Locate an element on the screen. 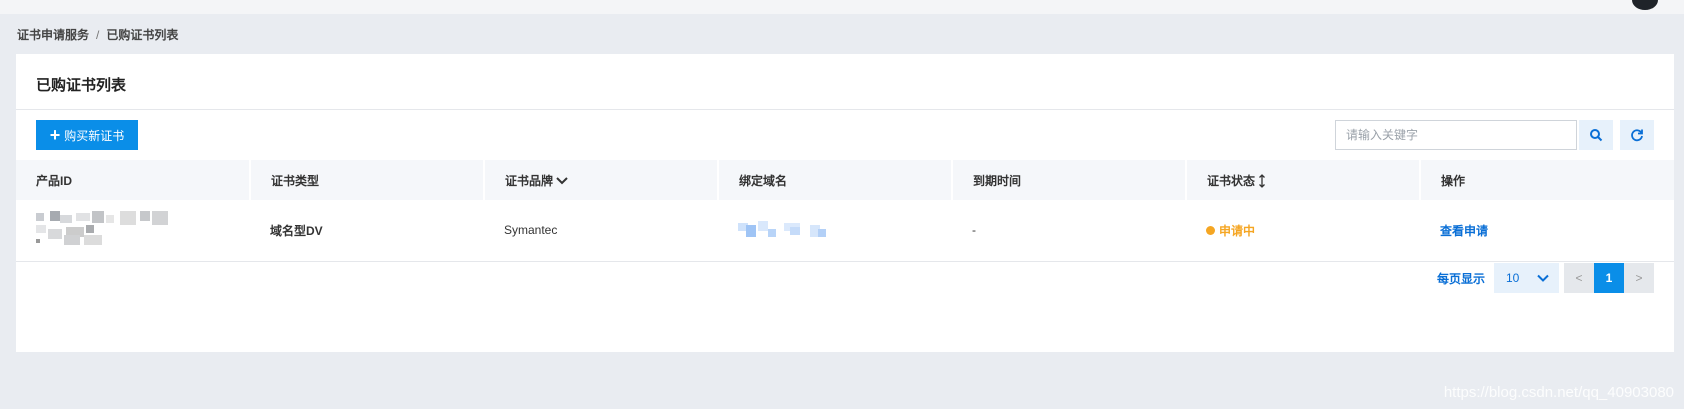  refresh-icon is located at coordinates (1637, 135).